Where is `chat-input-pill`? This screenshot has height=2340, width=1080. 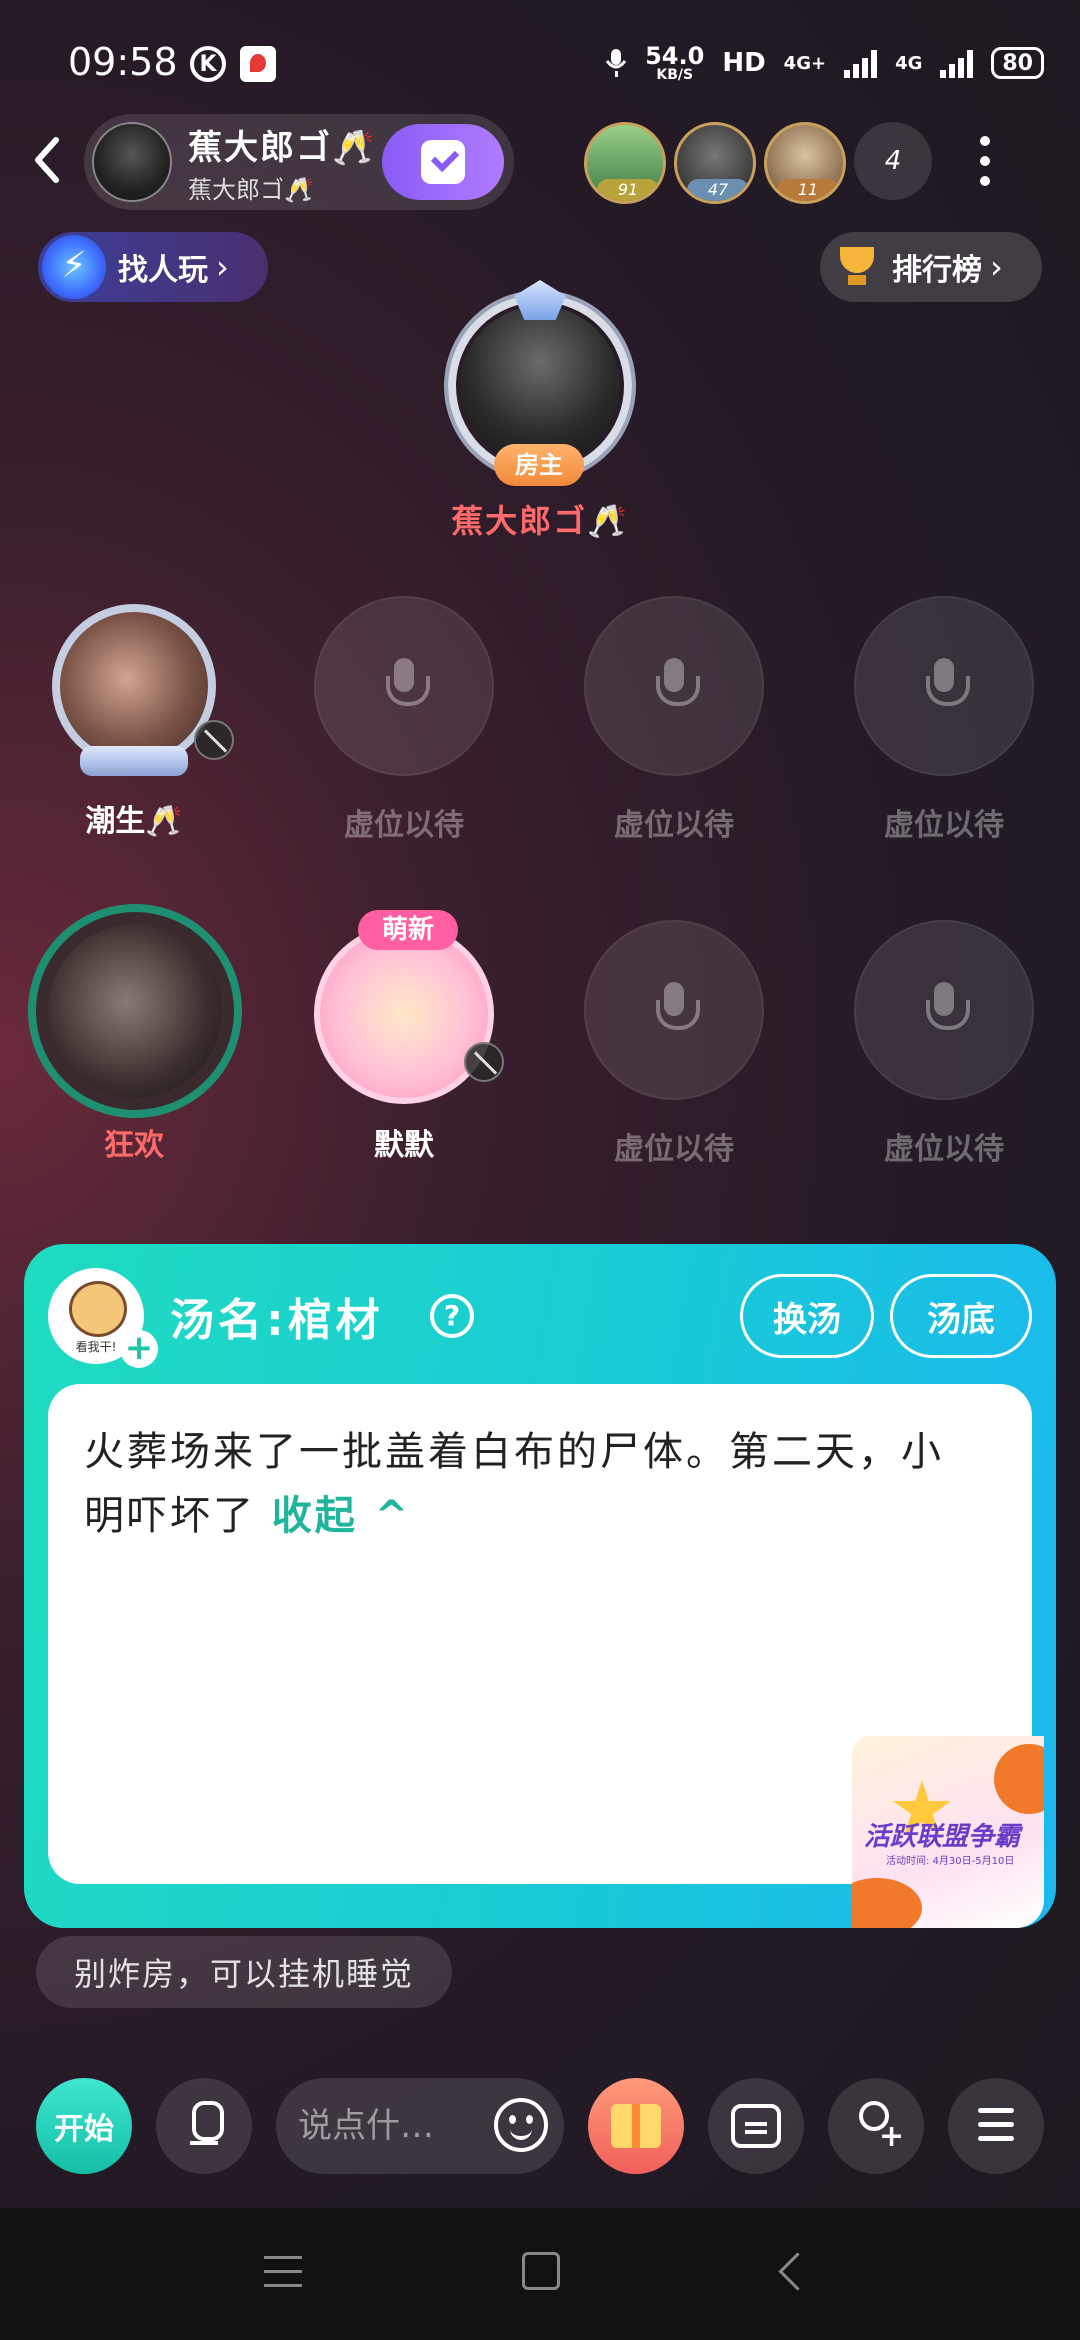
chat-input-pill is located at coordinates (420, 2126).